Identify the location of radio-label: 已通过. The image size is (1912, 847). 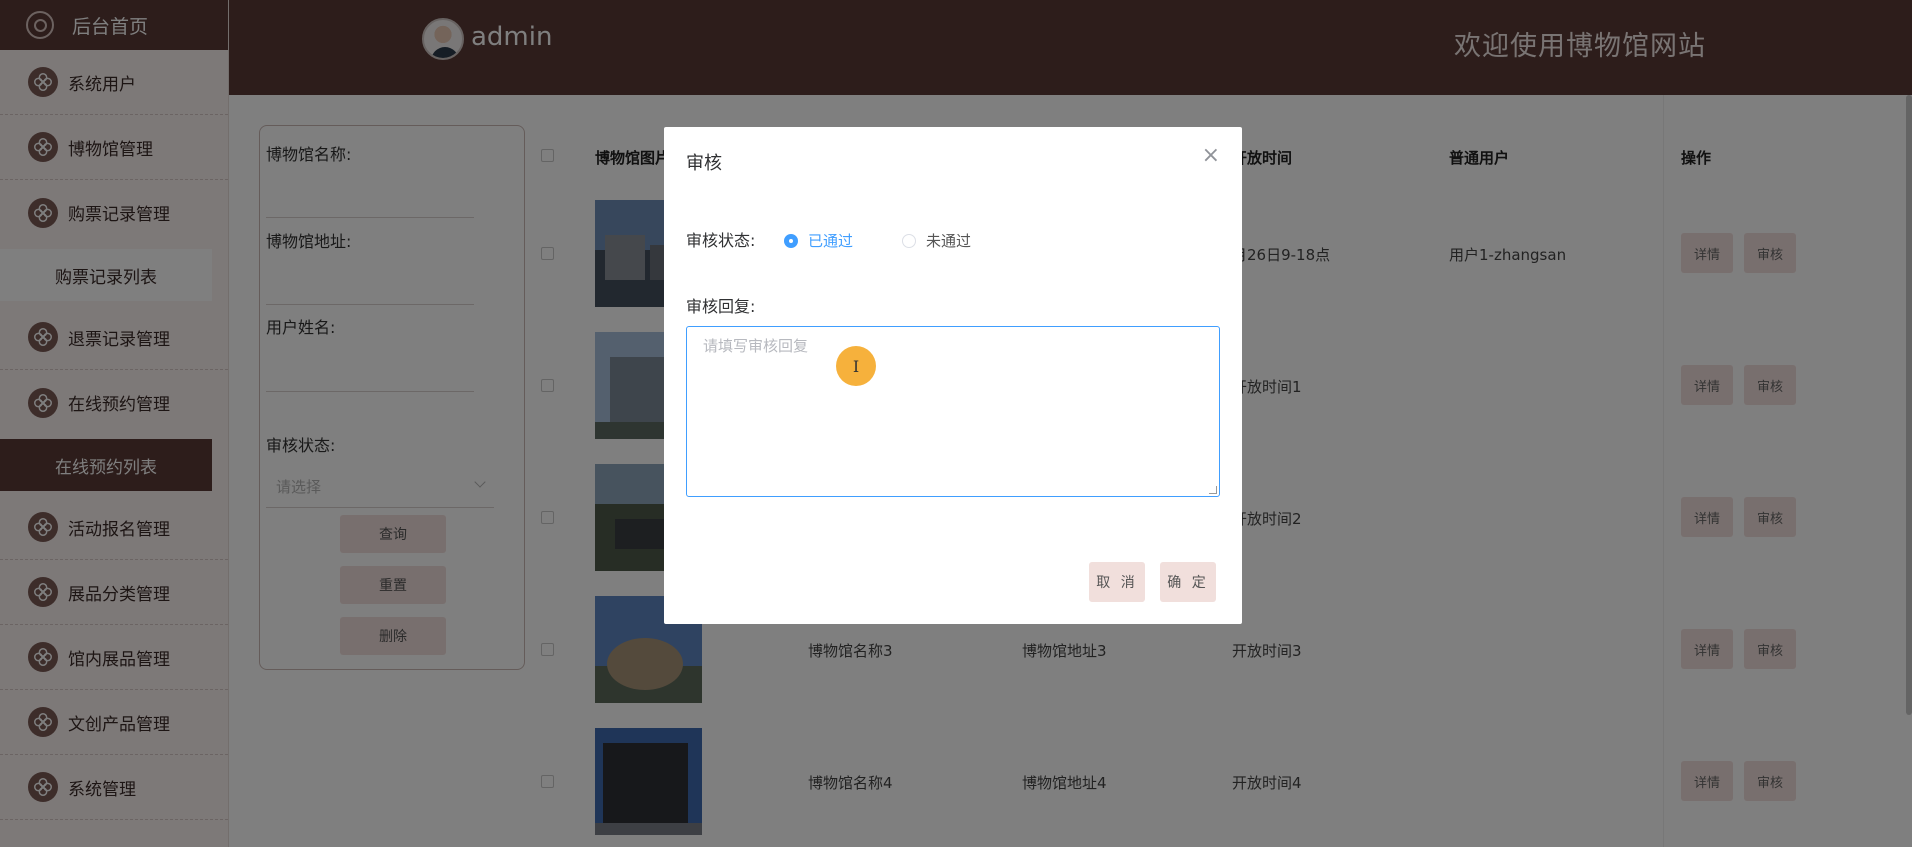
(831, 241).